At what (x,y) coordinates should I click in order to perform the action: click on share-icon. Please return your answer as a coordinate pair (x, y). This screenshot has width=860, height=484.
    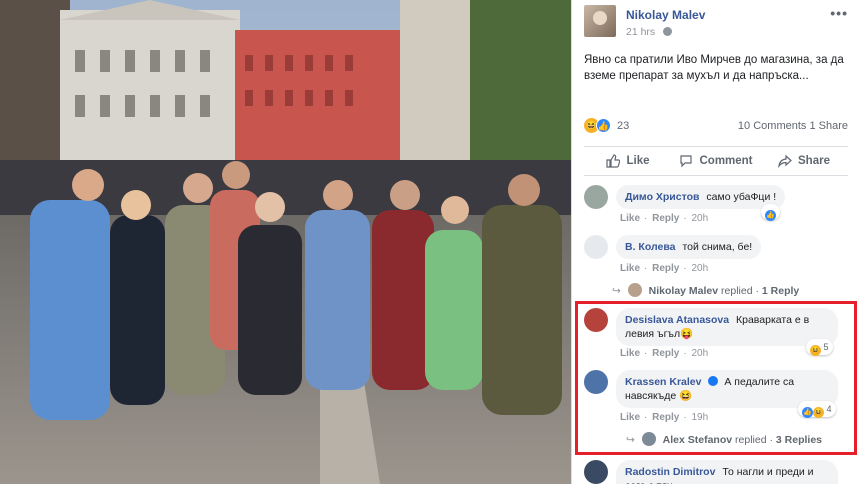
    Looking at the image, I should click on (785, 161).